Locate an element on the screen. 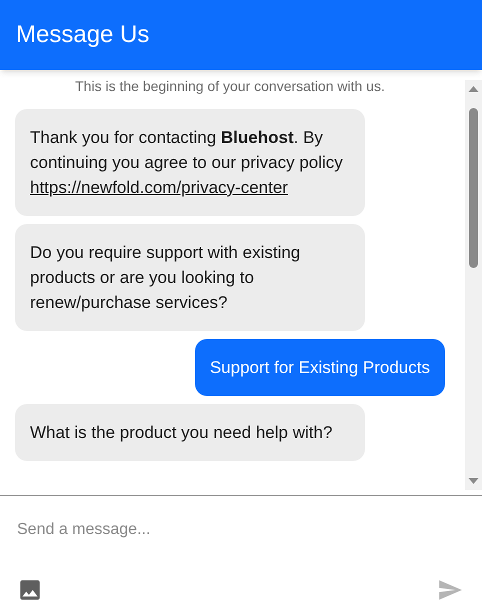  header-title: Message Us is located at coordinates (83, 35).